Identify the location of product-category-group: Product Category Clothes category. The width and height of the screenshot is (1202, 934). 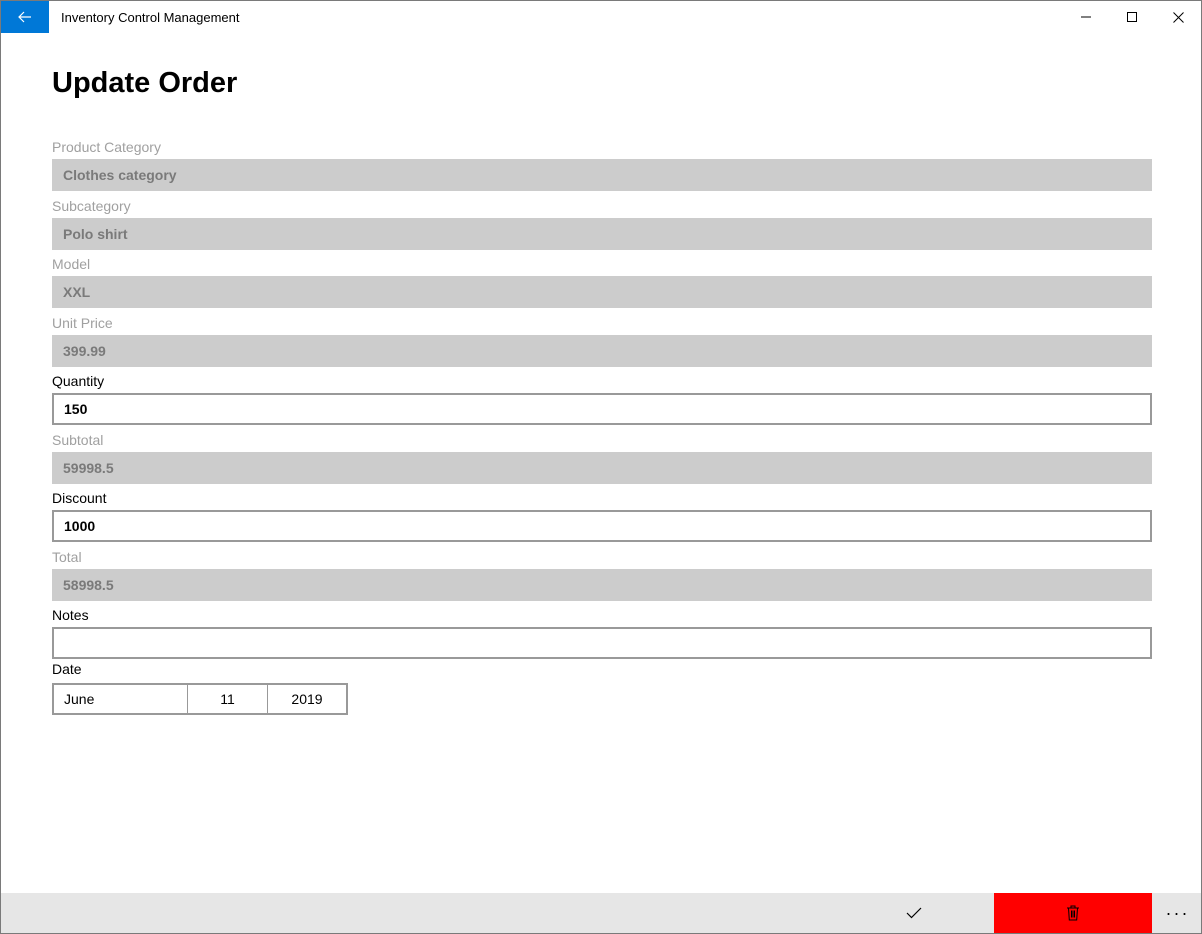
(602, 166).